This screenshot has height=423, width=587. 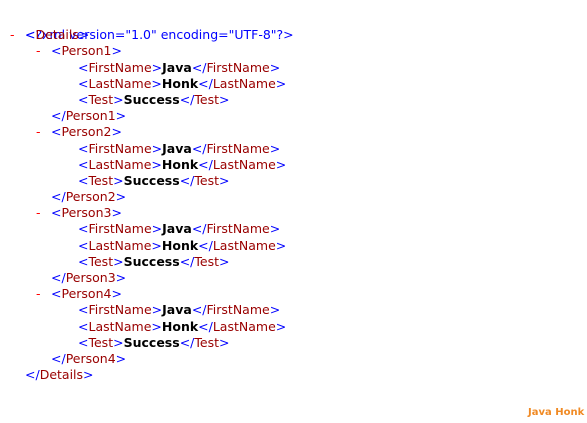 I want to click on root-open-line: - <Details>, so click(x=44, y=35).